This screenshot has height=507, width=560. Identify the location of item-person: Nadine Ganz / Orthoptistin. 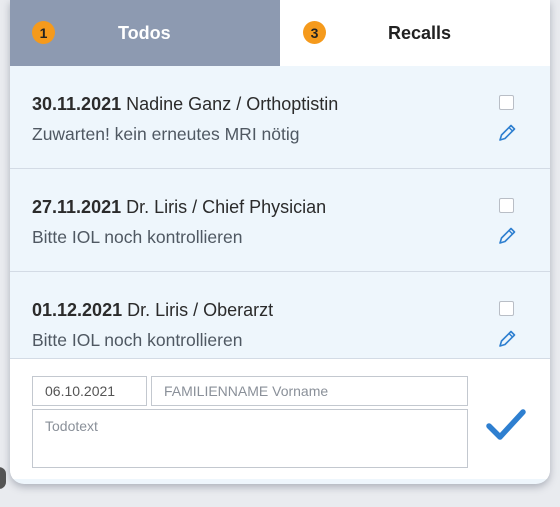
(232, 104).